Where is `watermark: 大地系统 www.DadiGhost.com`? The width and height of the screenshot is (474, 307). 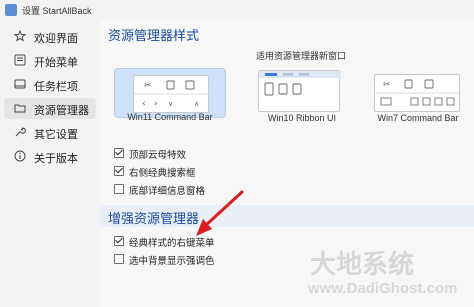 watermark: 大地系统 www.DadiGhost.com is located at coordinates (362, 273).